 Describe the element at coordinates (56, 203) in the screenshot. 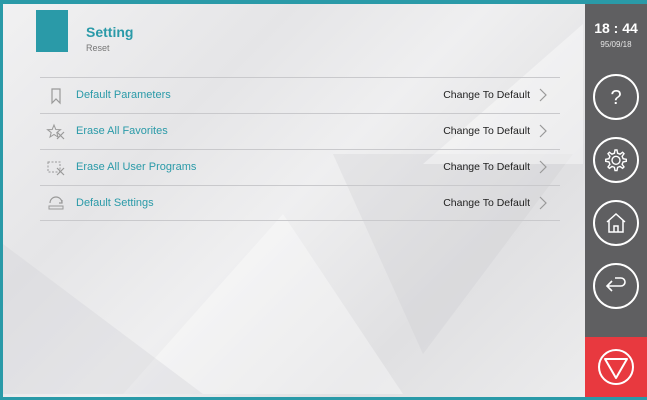

I see `reset-settings-icon` at that location.